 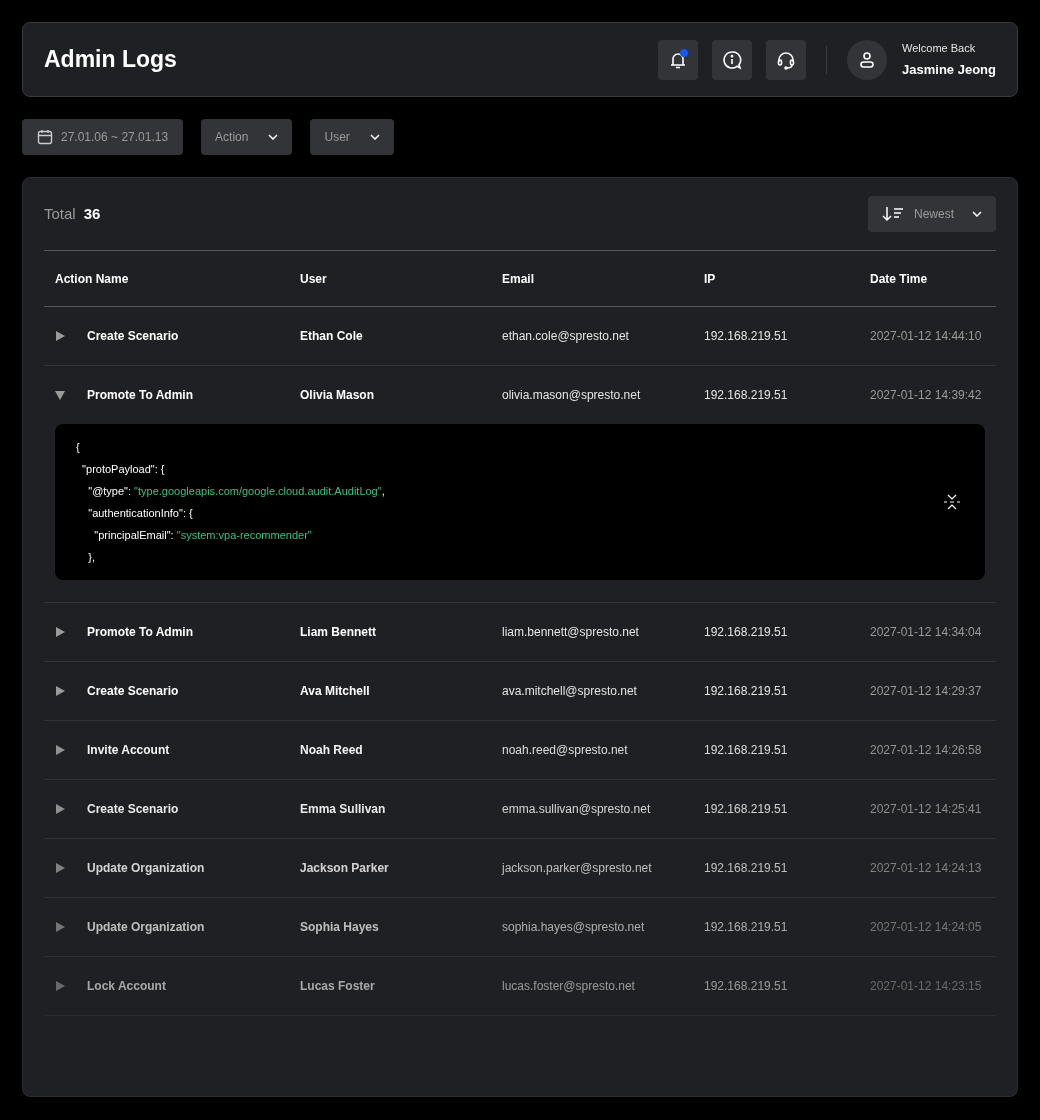 I want to click on date-time-cell-text: 2027-01-12 14:34:04, so click(x=926, y=632).